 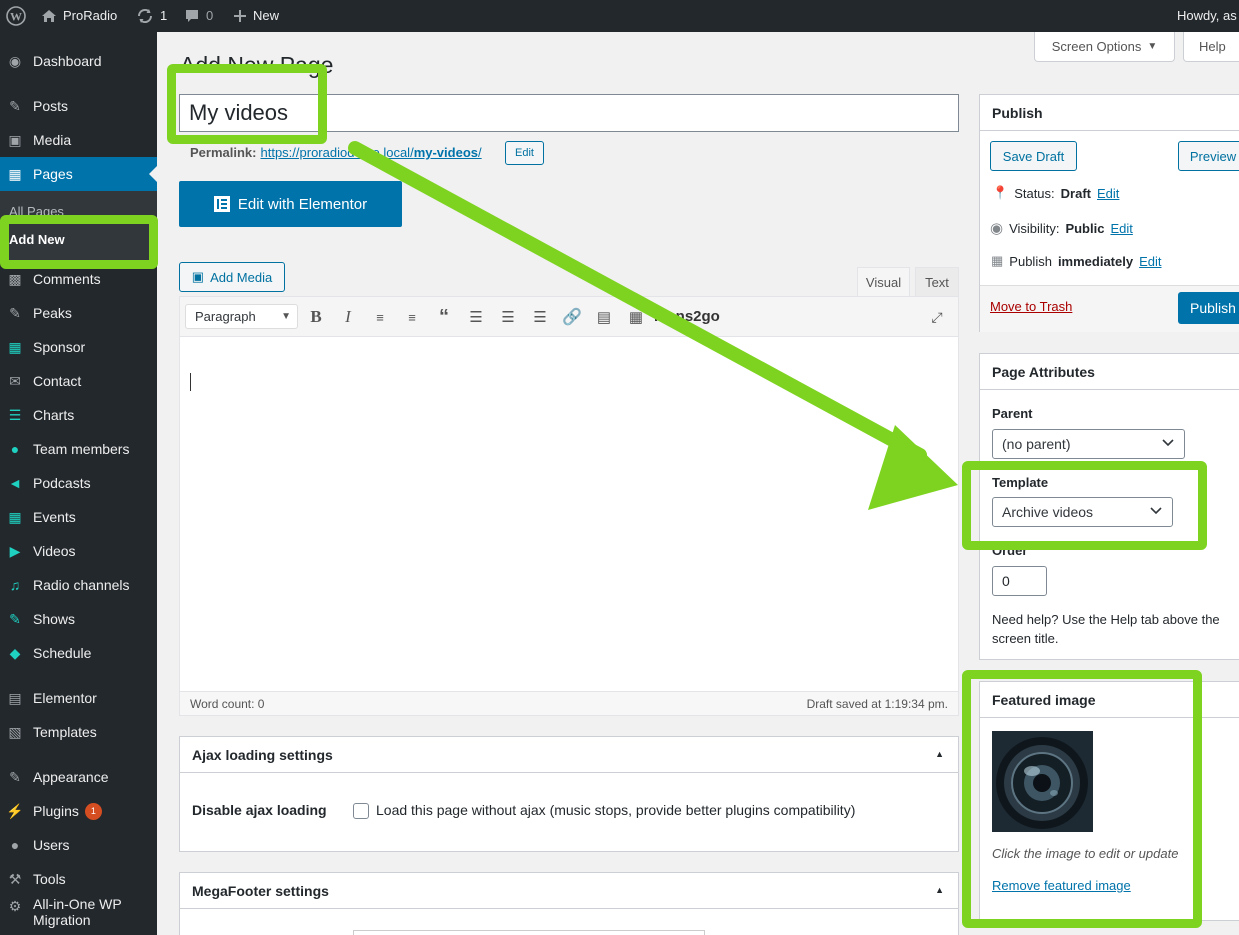 What do you see at coordinates (78, 381) in the screenshot?
I see `sidebar-item-contact: ✉ Contact` at bounding box center [78, 381].